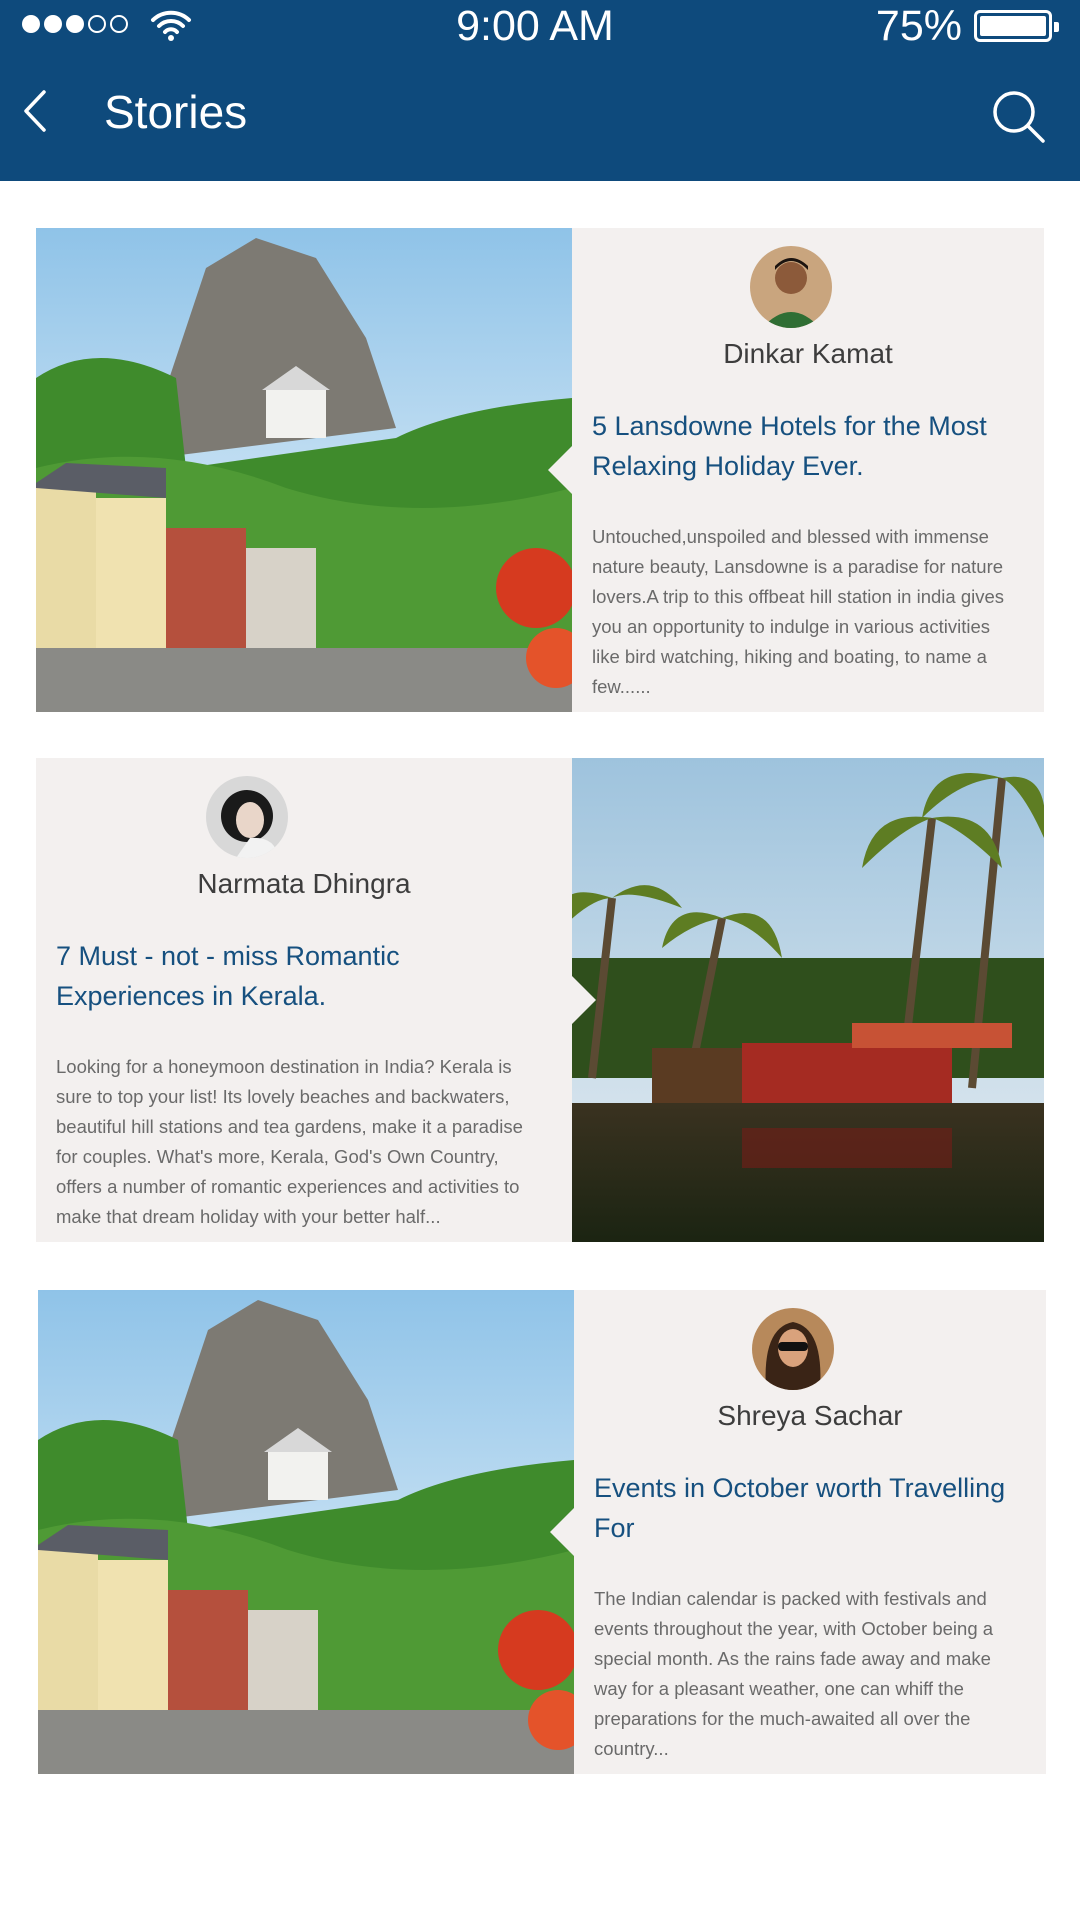 The height and width of the screenshot is (1920, 1080). I want to click on story-title: Events in October worth Travelling For, so click(805, 1508).